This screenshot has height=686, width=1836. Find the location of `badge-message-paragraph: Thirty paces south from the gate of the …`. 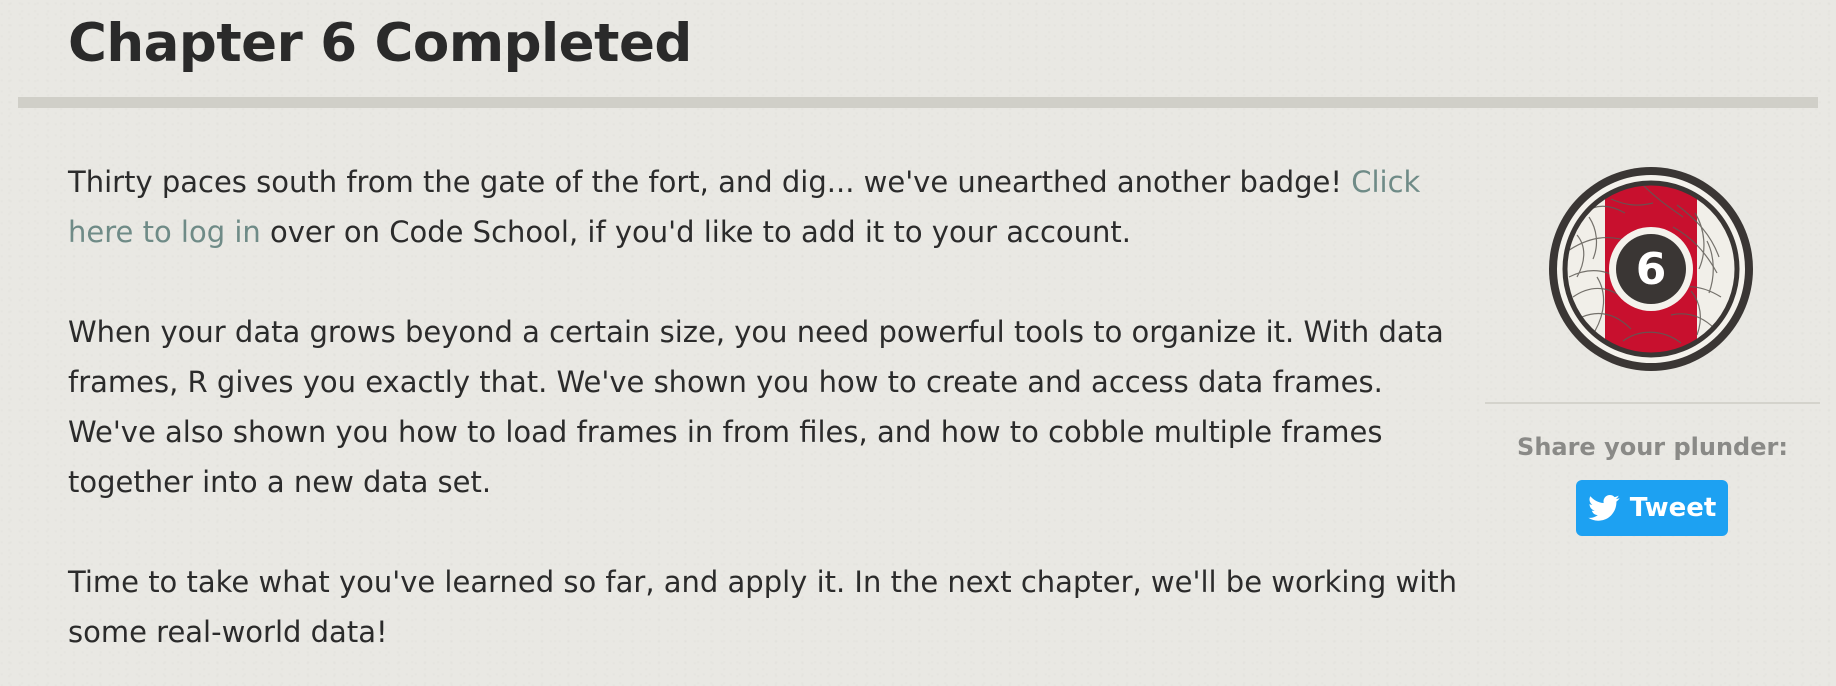

badge-message-paragraph: Thirty paces south from the gate of the … is located at coordinates (763, 207).